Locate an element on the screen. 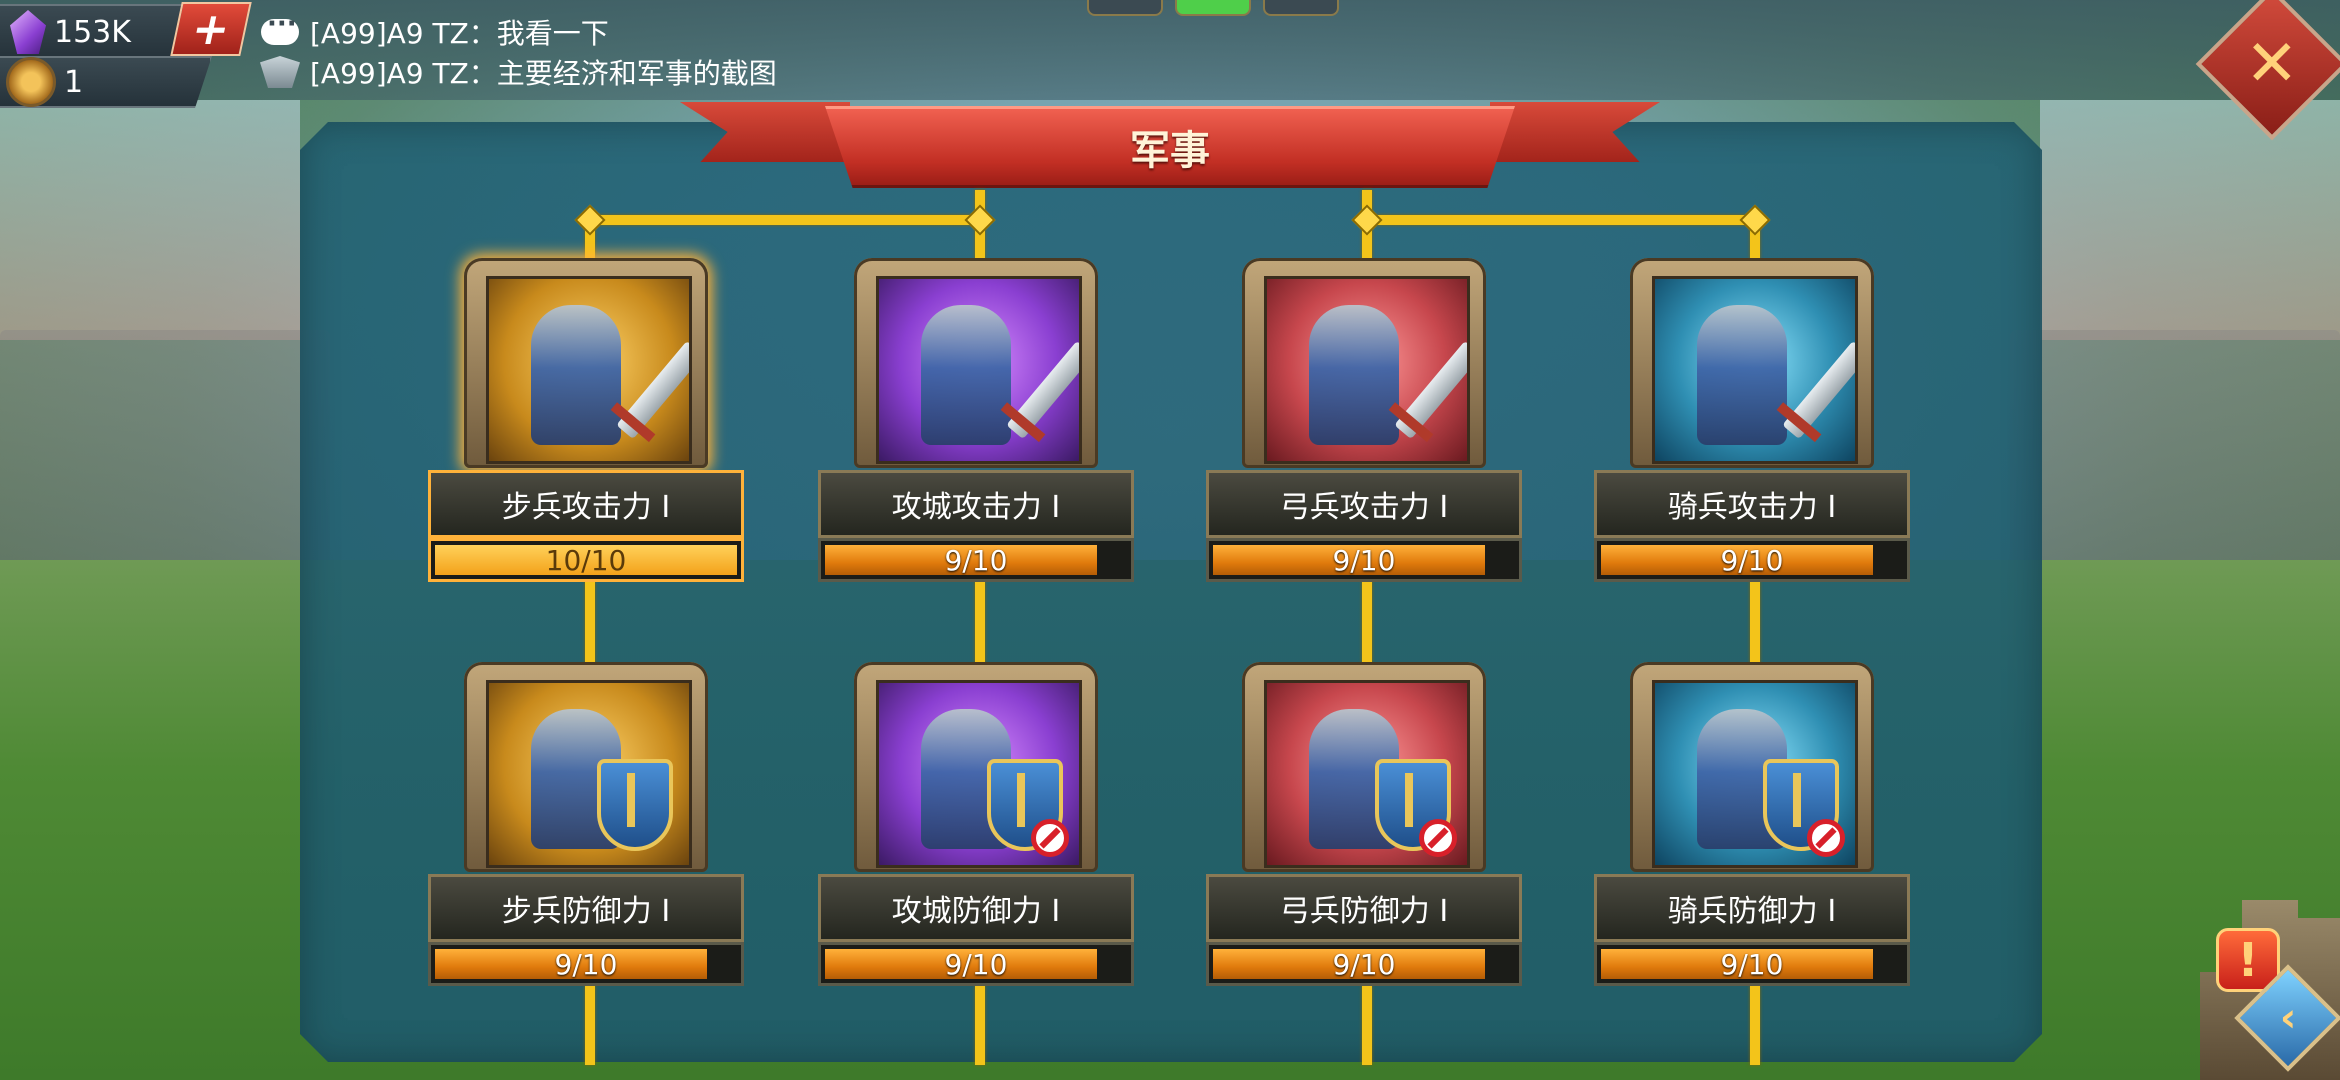  skill-name: 骑兵攻击力 I is located at coordinates (1752, 507).